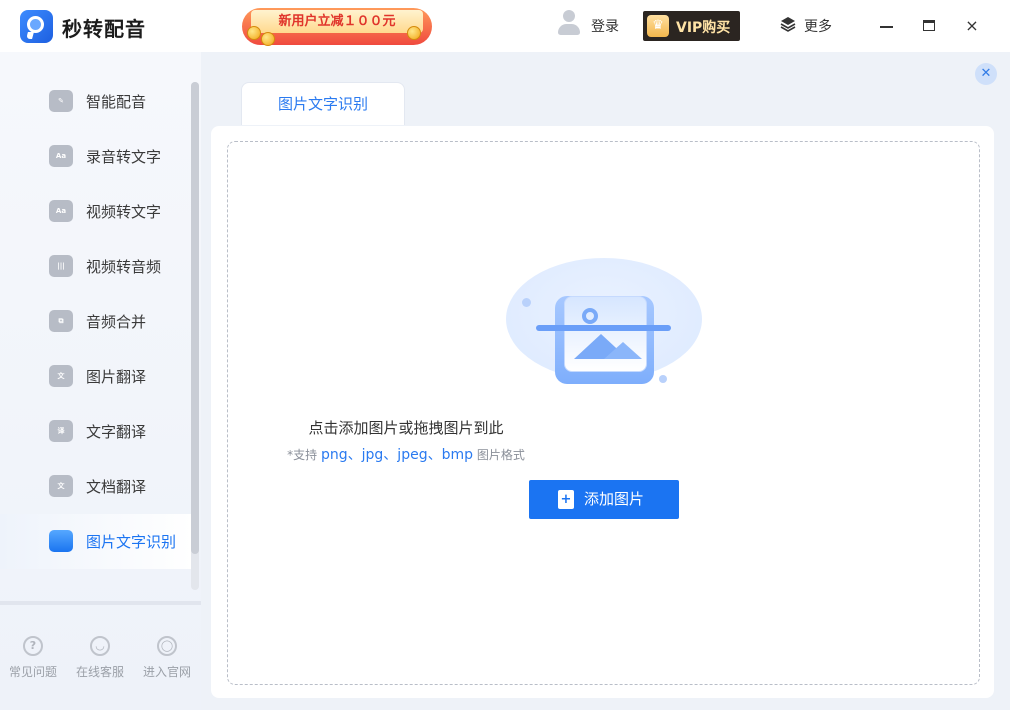 The image size is (1010, 710). What do you see at coordinates (167, 646) in the screenshot?
I see `website-icon: ◯` at bounding box center [167, 646].